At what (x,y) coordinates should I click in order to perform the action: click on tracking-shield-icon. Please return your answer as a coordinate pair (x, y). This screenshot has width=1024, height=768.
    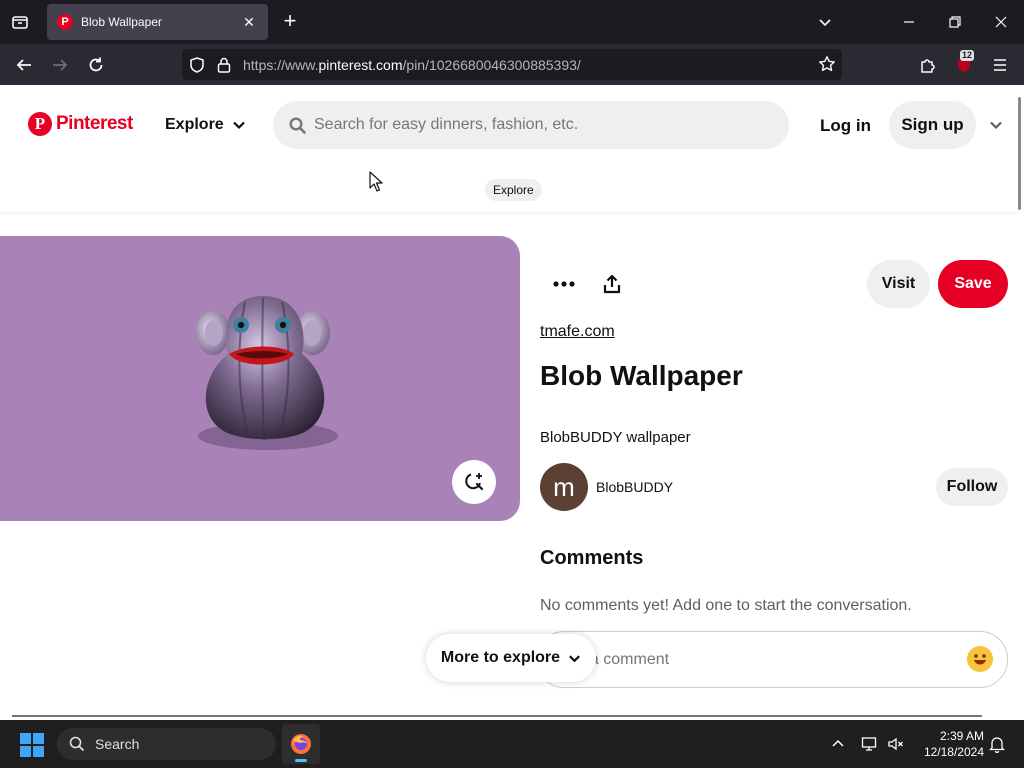
    Looking at the image, I should click on (197, 67).